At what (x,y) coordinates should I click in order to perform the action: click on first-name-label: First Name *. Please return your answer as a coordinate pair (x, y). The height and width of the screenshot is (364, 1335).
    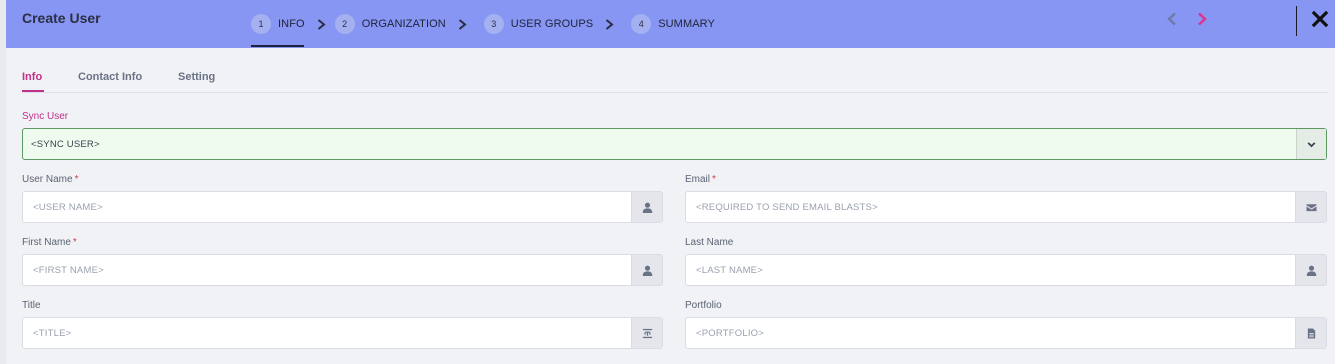
    Looking at the image, I should click on (49, 242).